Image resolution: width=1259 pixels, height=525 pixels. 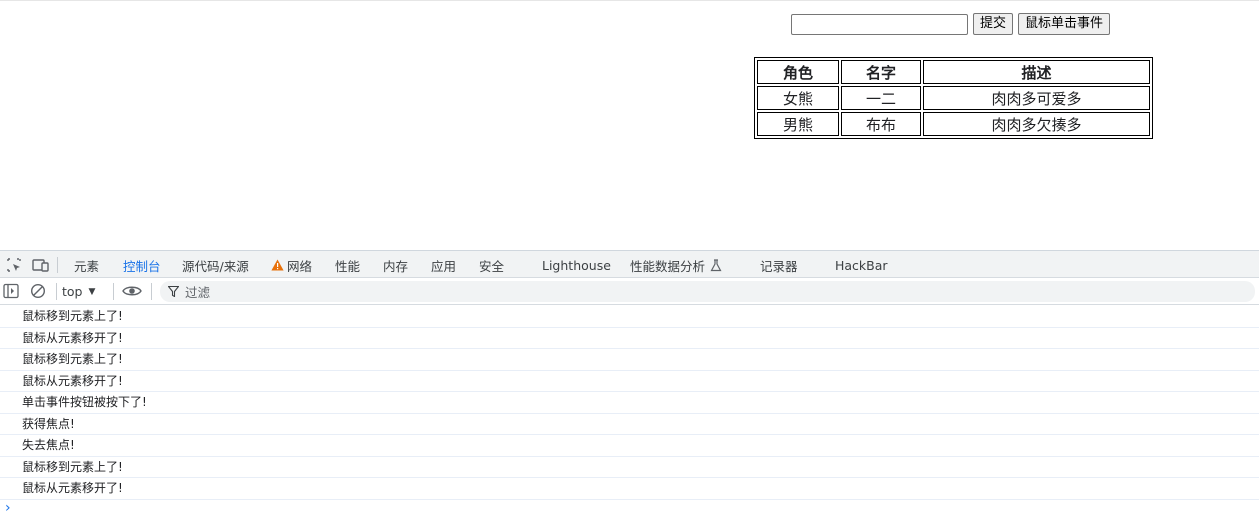 I want to click on tab-network-label: 网络, so click(x=300, y=266).